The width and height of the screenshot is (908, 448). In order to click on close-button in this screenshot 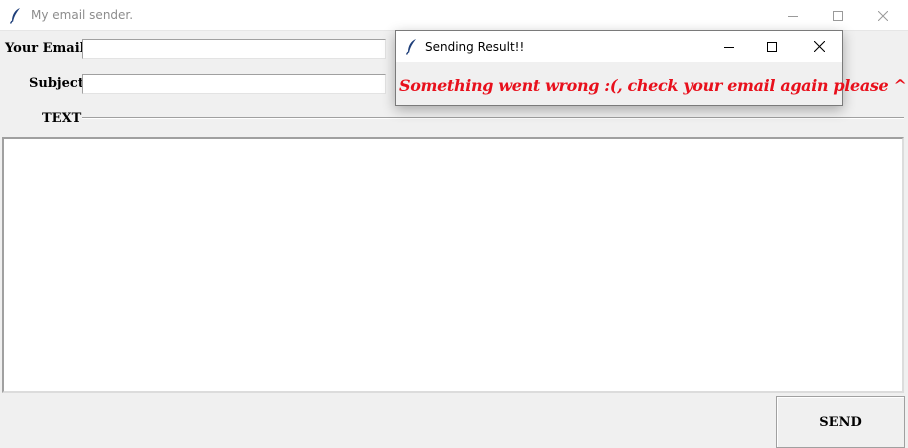, I will do `click(883, 15)`.